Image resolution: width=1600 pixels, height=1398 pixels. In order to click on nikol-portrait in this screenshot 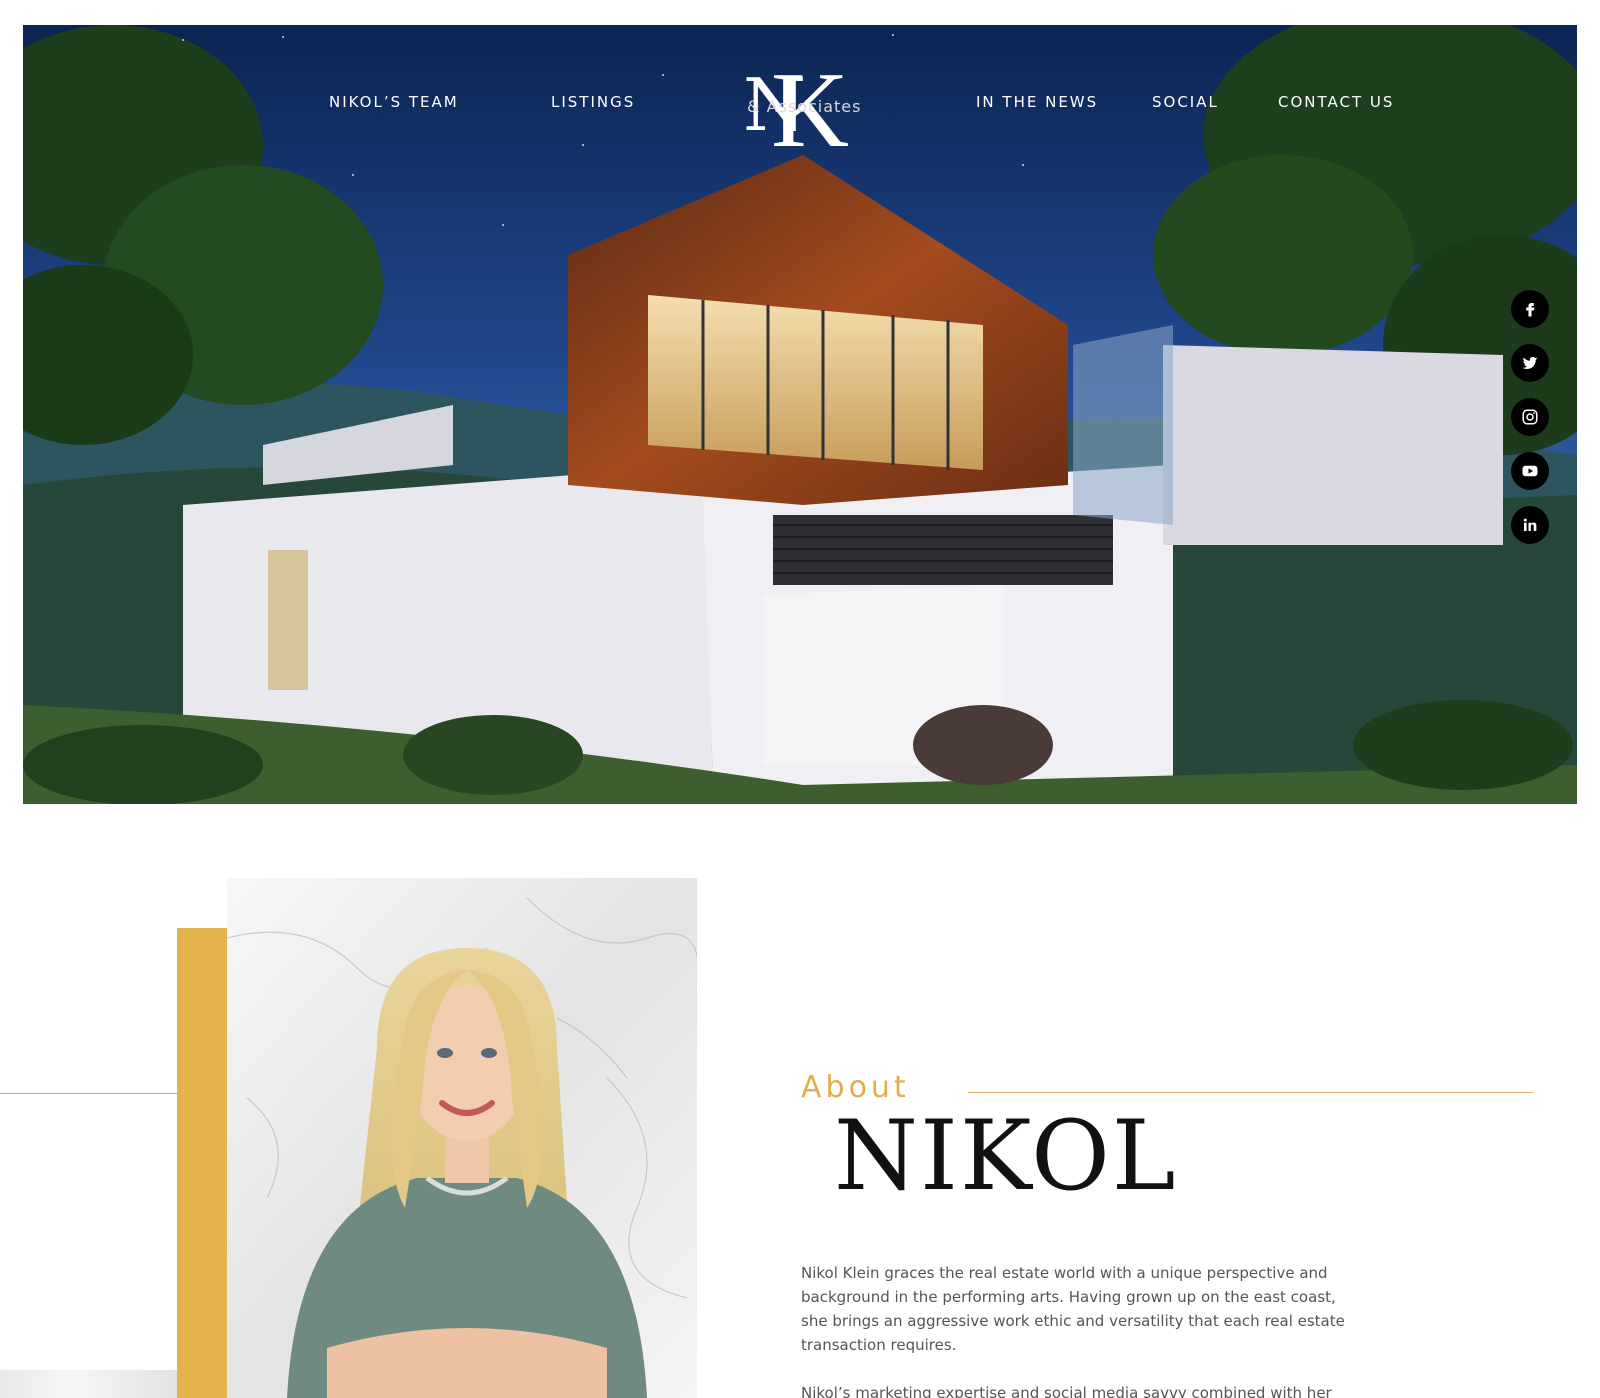, I will do `click(462, 1138)`.